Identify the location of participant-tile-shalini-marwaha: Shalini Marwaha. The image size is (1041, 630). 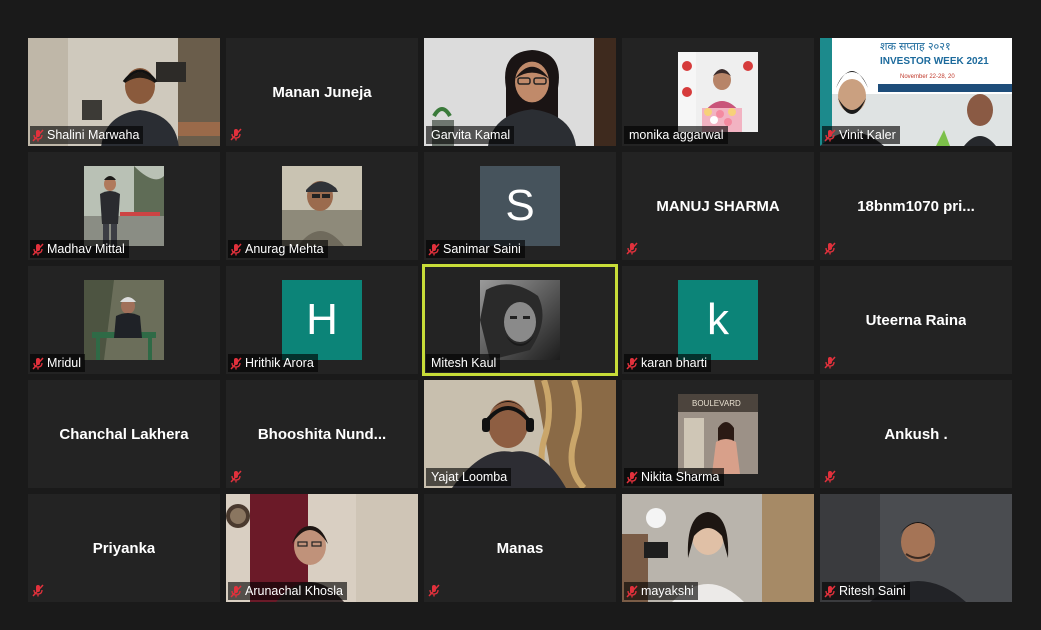
(124, 92).